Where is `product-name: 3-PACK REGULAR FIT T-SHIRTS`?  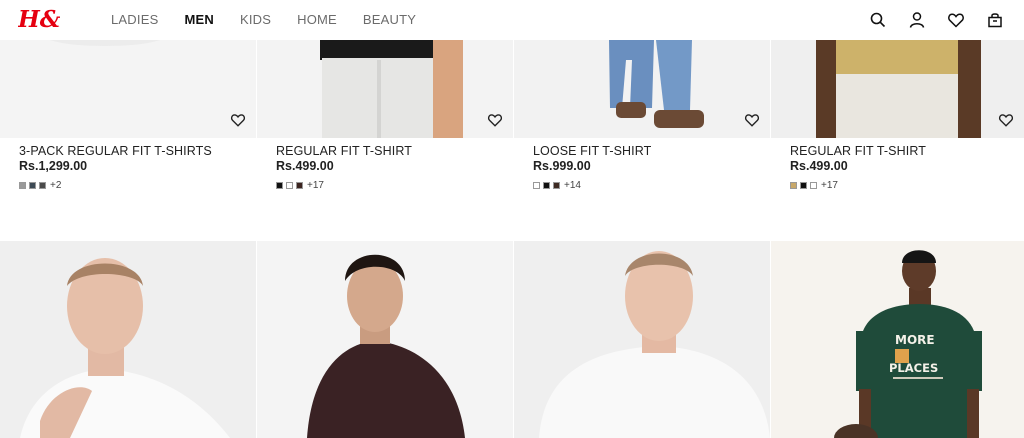 product-name: 3-PACK REGULAR FIT T-SHIRTS is located at coordinates (139, 151).